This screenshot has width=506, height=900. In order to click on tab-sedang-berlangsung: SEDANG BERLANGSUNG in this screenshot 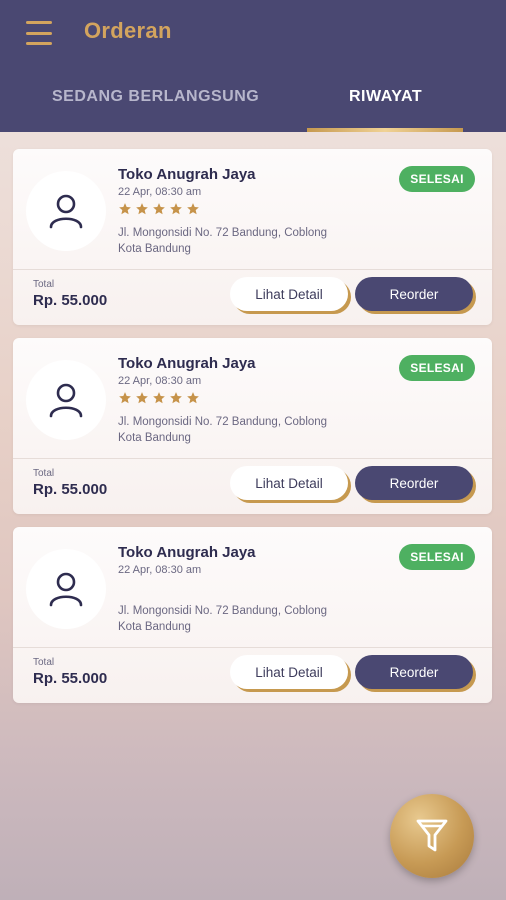, I will do `click(155, 97)`.